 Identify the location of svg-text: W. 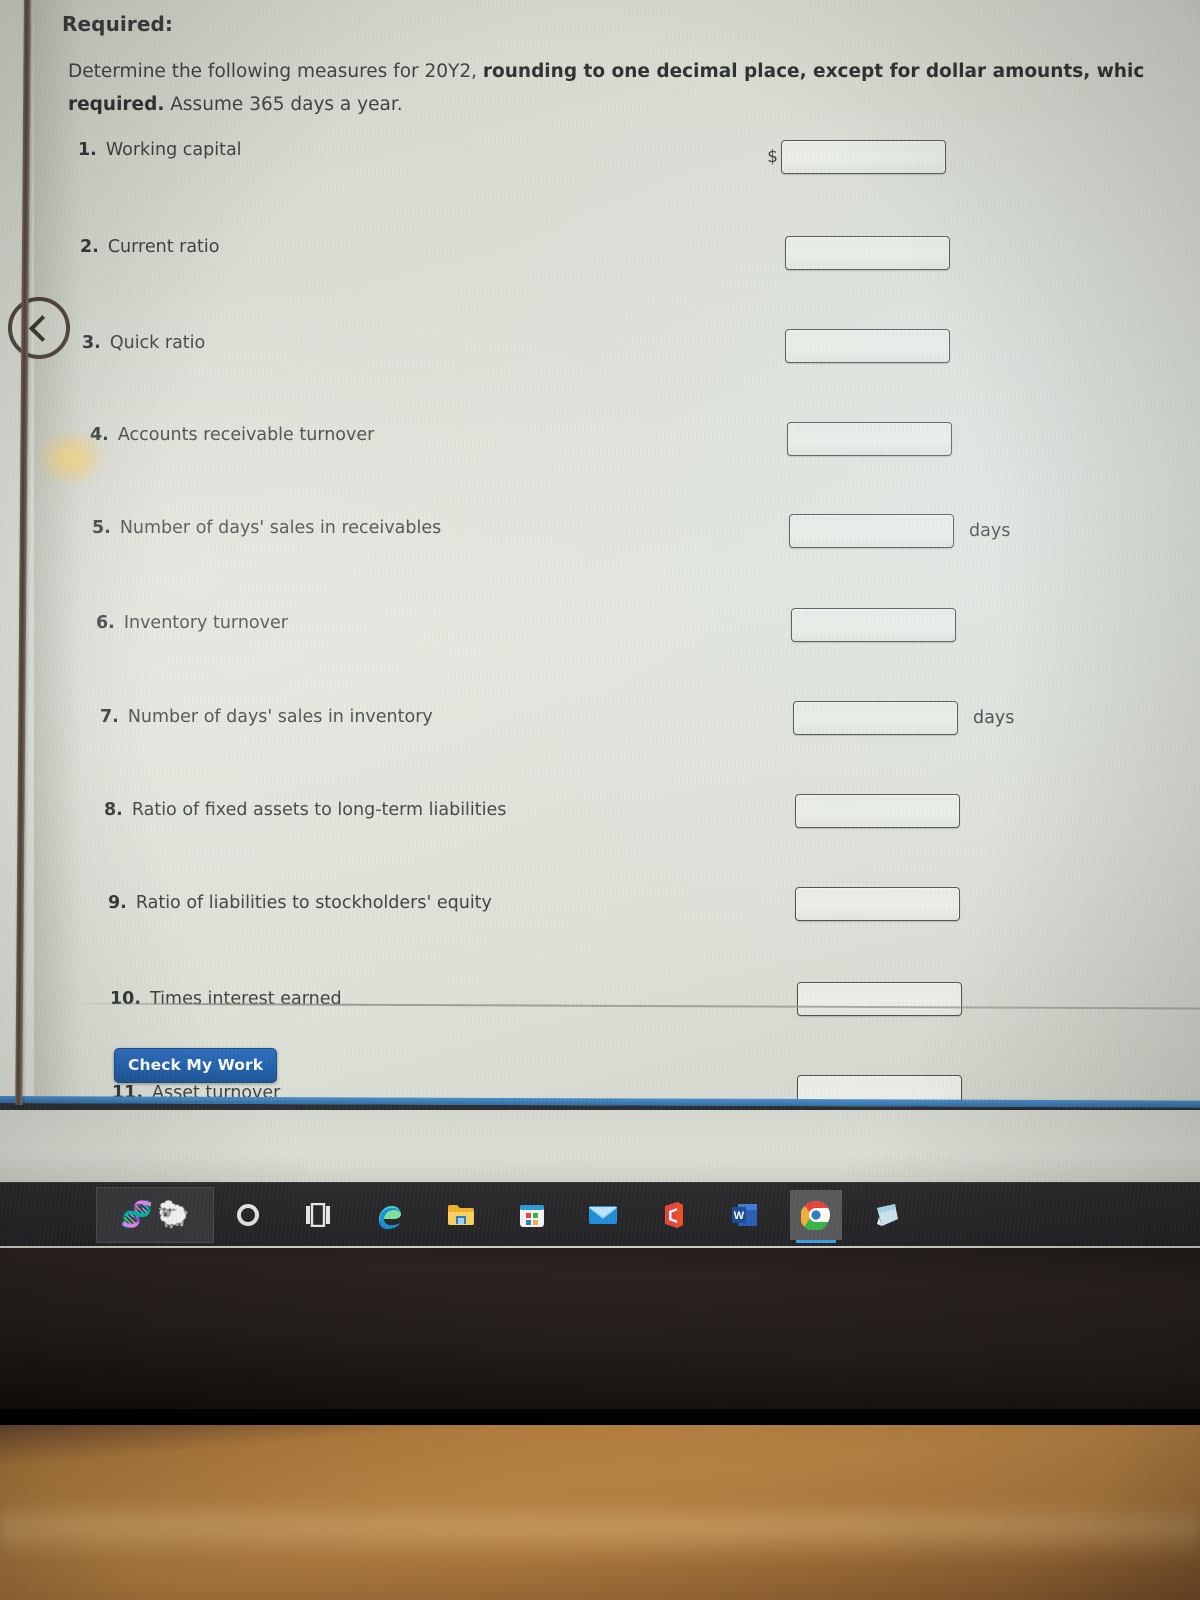
(739, 1216).